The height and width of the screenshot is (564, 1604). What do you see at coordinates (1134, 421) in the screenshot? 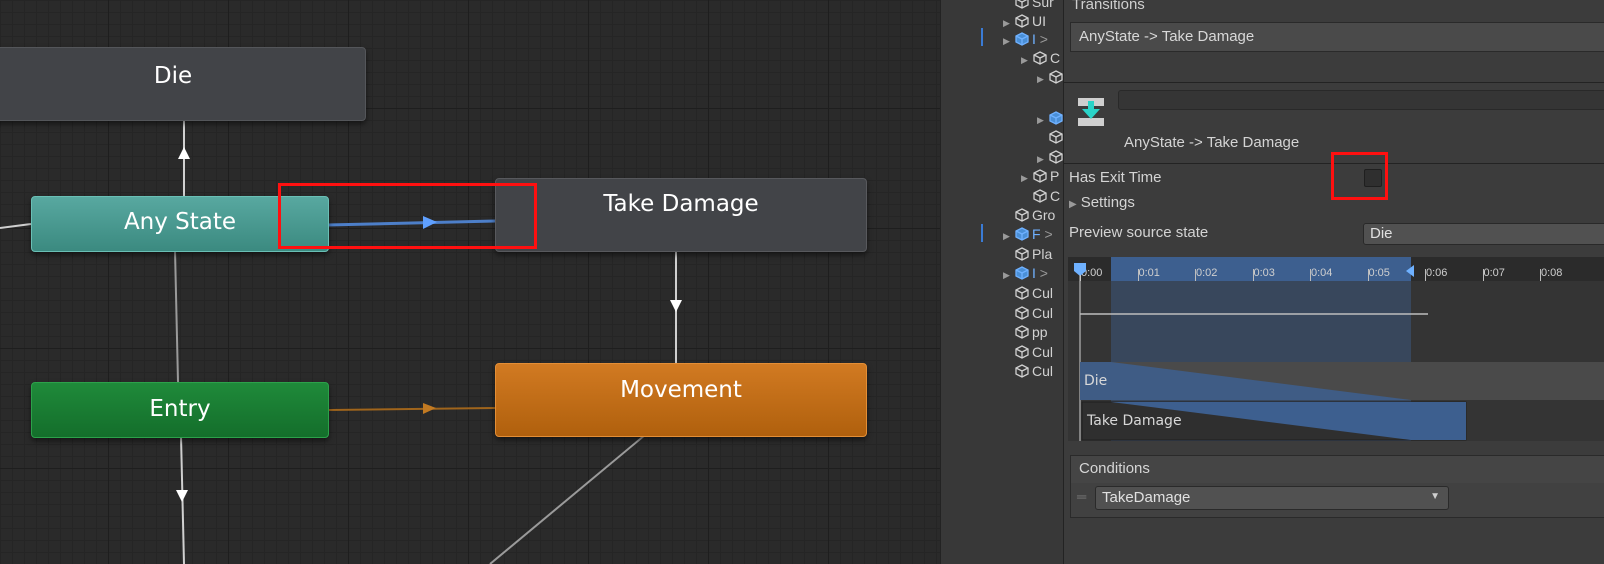
I see `dest-clip-label: Take Damage` at bounding box center [1134, 421].